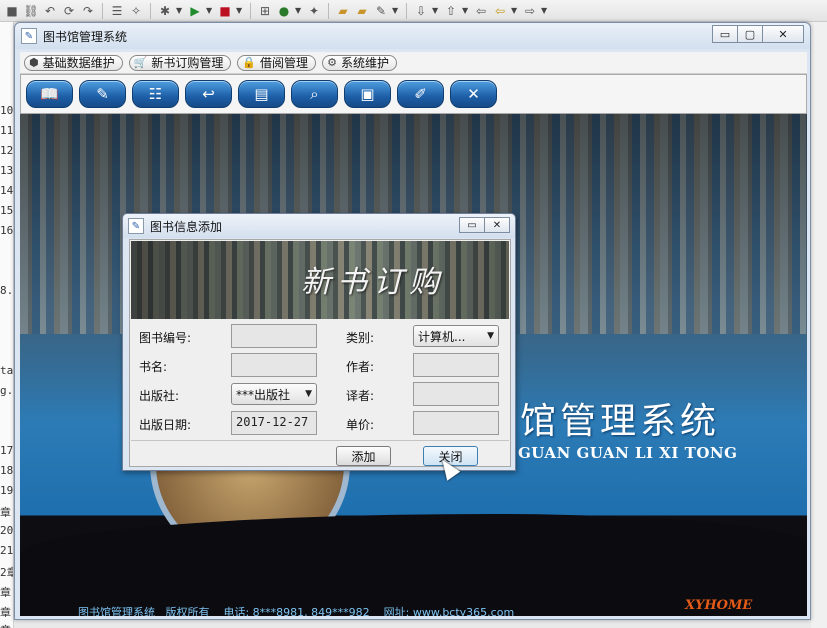 This screenshot has width=827, height=628. Describe the element at coordinates (314, 11) in the screenshot. I see `settings-icon: ✦` at that location.